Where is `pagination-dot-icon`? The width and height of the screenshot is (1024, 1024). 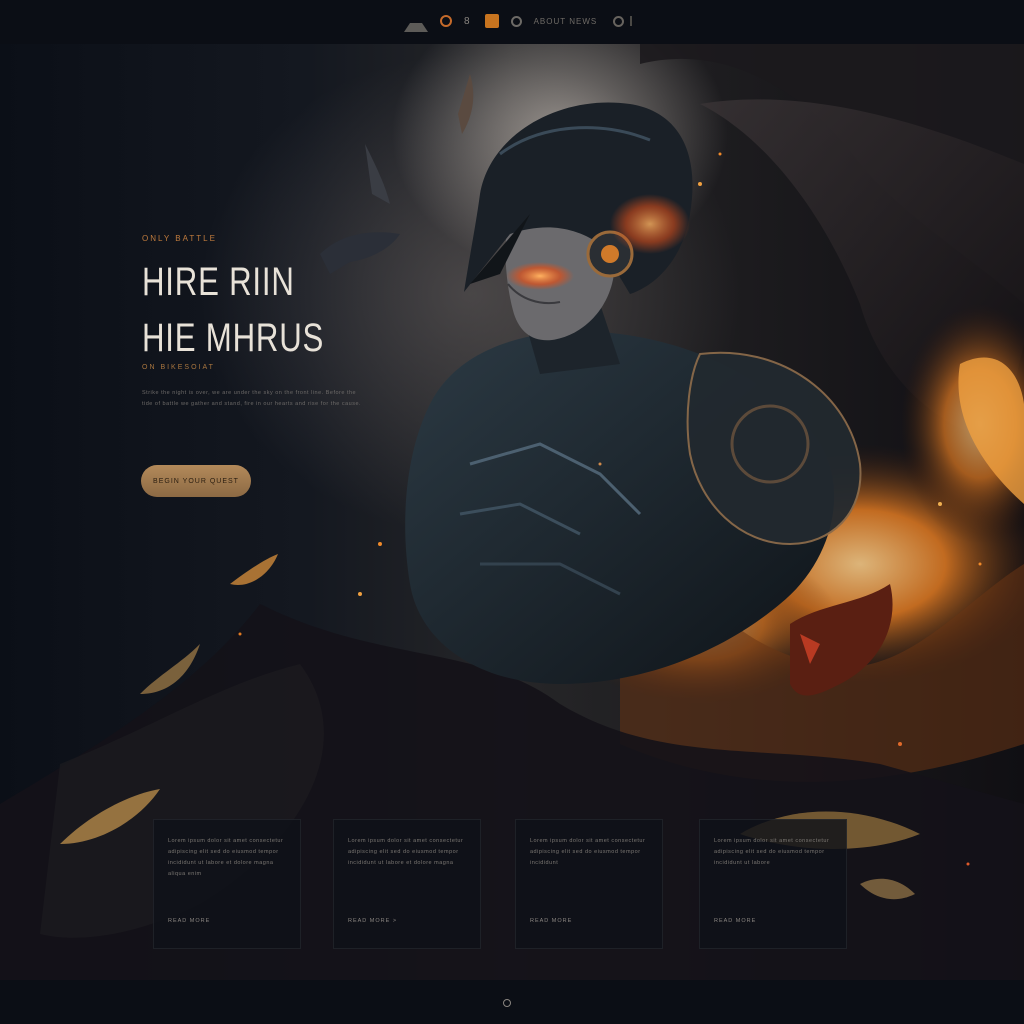 pagination-dot-icon is located at coordinates (507, 1003).